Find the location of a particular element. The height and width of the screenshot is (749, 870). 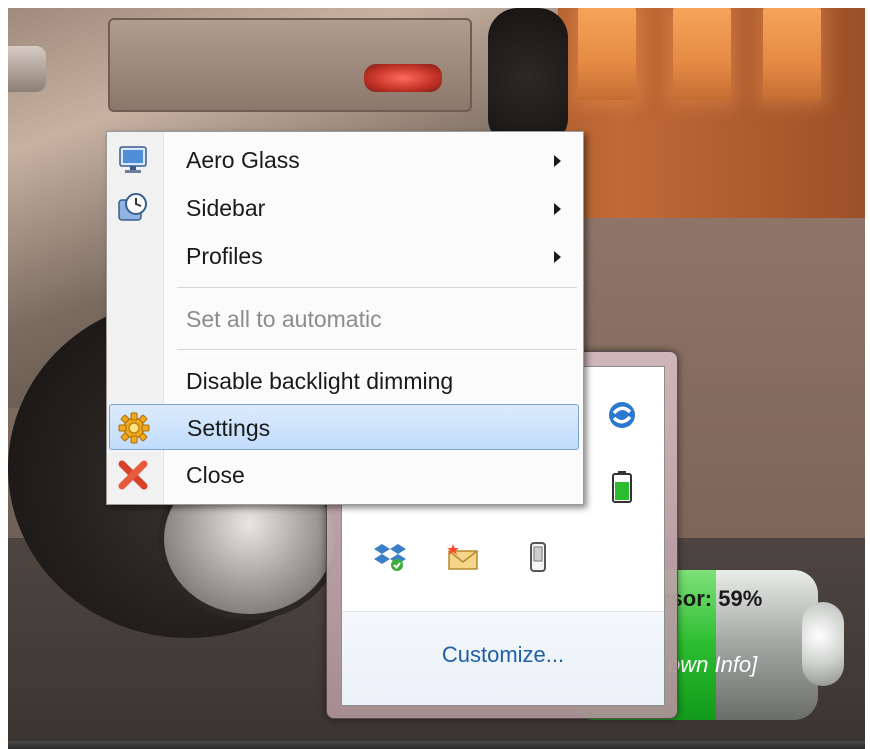

menu-item-sidebar: Sidebar is located at coordinates (344, 208).